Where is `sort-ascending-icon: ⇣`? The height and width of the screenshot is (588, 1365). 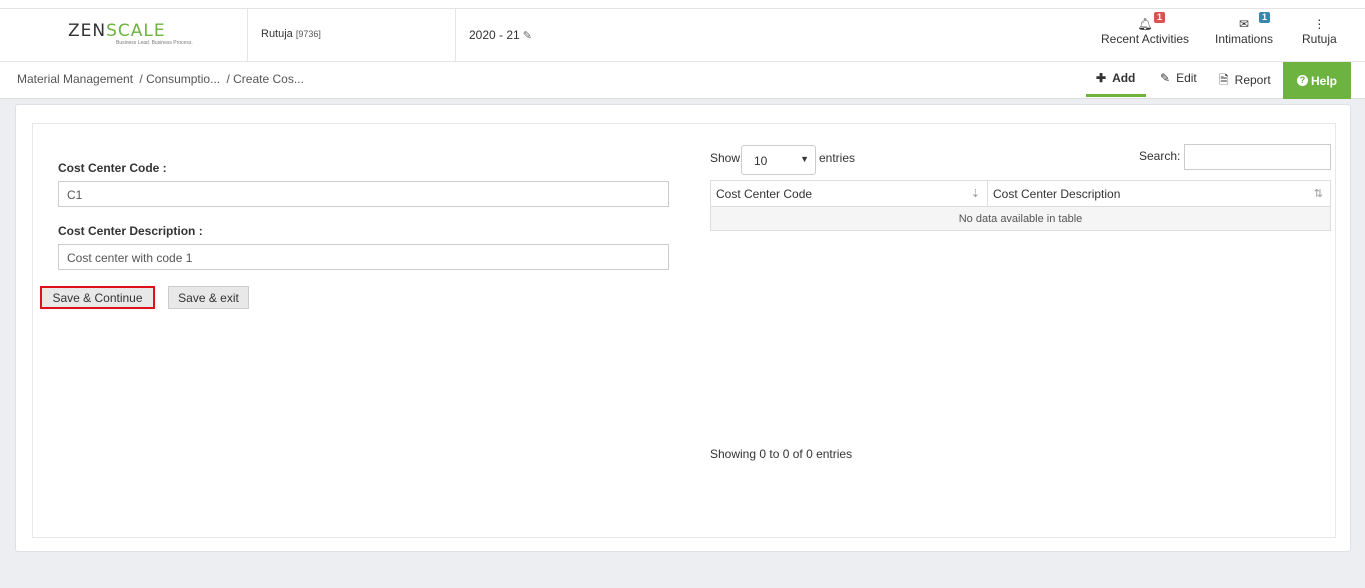
sort-ascending-icon: ⇣ is located at coordinates (975, 194).